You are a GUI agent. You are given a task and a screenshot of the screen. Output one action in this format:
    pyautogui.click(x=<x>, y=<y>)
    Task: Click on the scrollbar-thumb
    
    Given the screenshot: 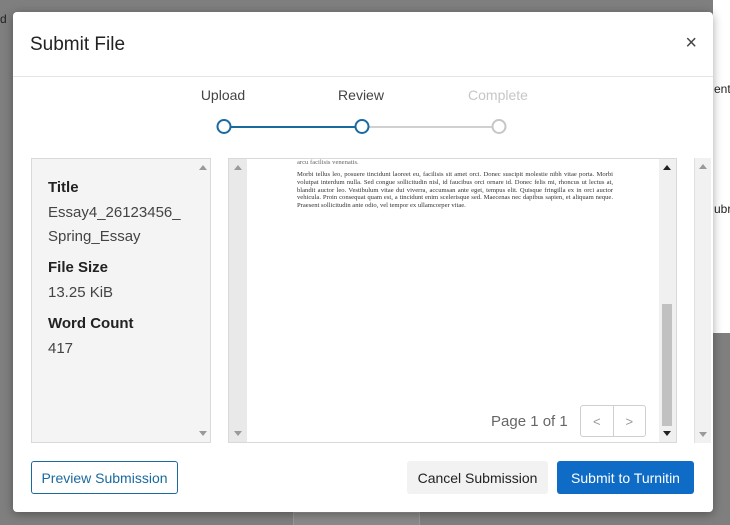 What is the action you would take?
    pyautogui.click(x=667, y=365)
    